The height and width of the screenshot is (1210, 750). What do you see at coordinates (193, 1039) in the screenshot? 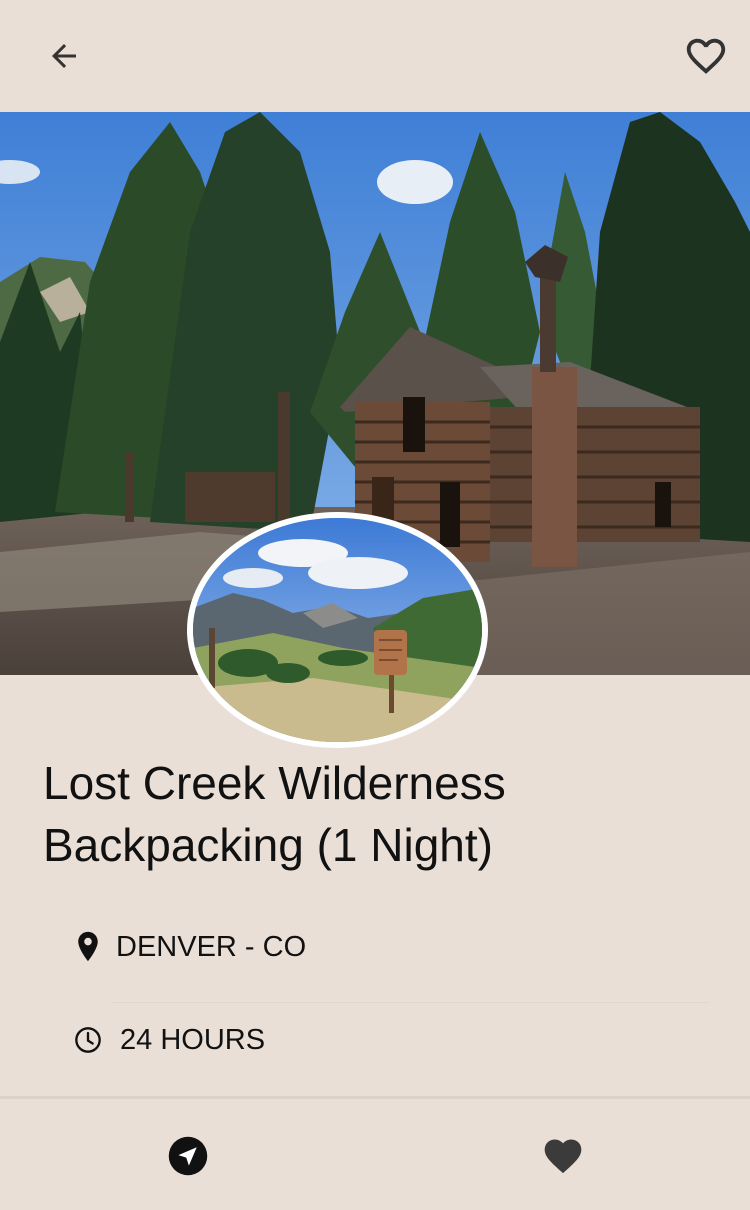
I see `duration-text: 24 HOURS` at bounding box center [193, 1039].